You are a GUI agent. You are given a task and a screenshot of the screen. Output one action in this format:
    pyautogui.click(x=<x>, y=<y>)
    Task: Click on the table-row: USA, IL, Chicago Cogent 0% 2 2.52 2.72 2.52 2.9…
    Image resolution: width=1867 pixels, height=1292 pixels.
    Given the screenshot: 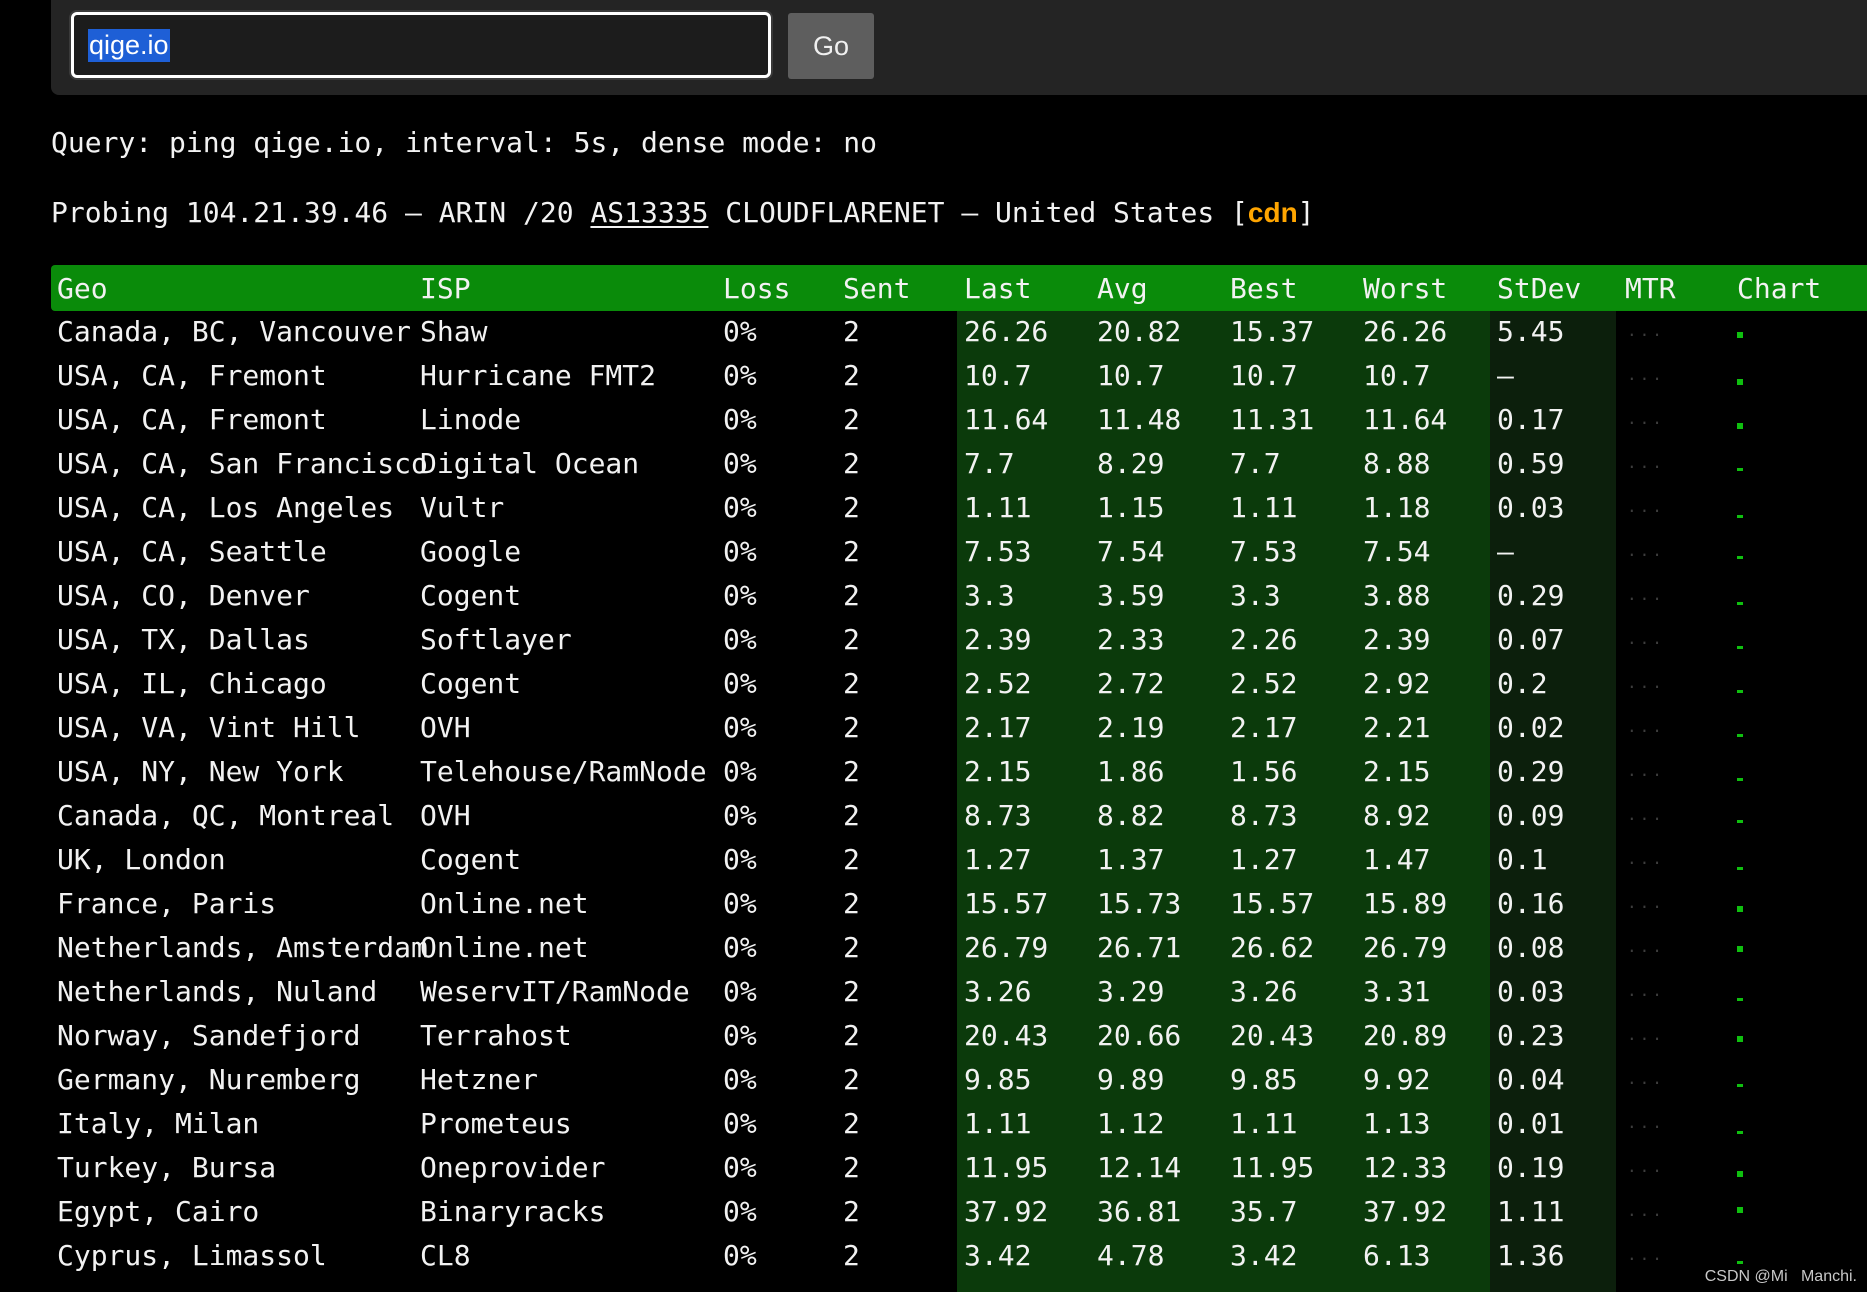 What is the action you would take?
    pyautogui.click(x=959, y=683)
    